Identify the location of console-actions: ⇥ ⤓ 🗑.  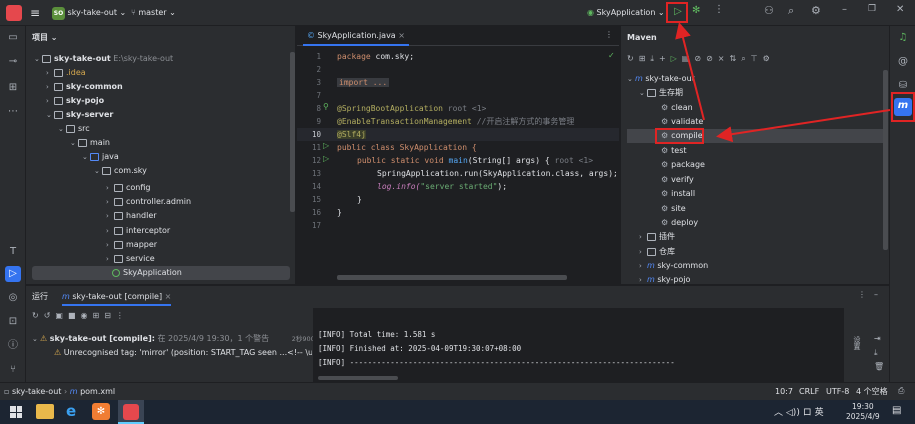
(879, 353).